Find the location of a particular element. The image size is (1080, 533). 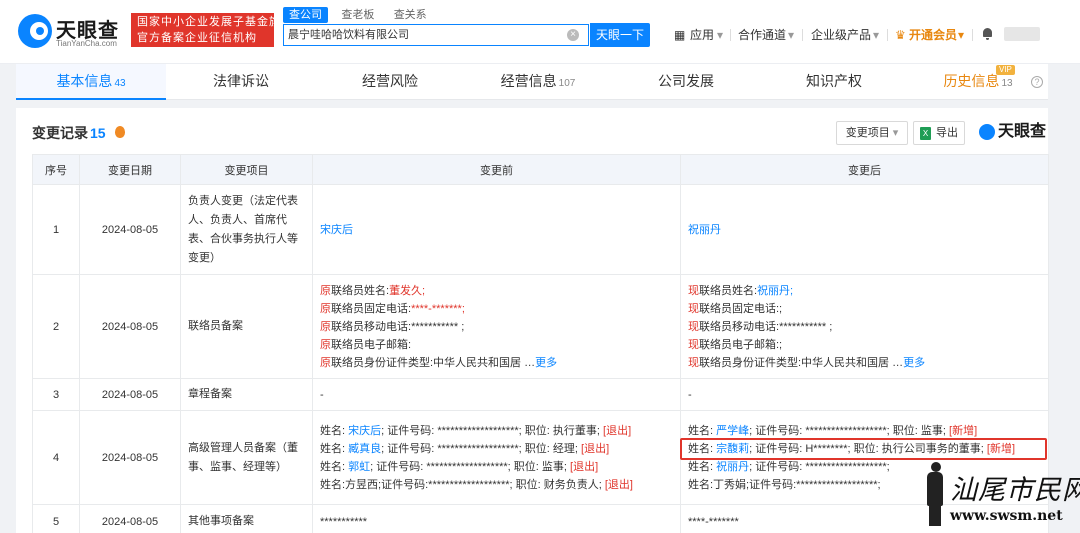

section-title-text: 变更记录 is located at coordinates (60, 133).